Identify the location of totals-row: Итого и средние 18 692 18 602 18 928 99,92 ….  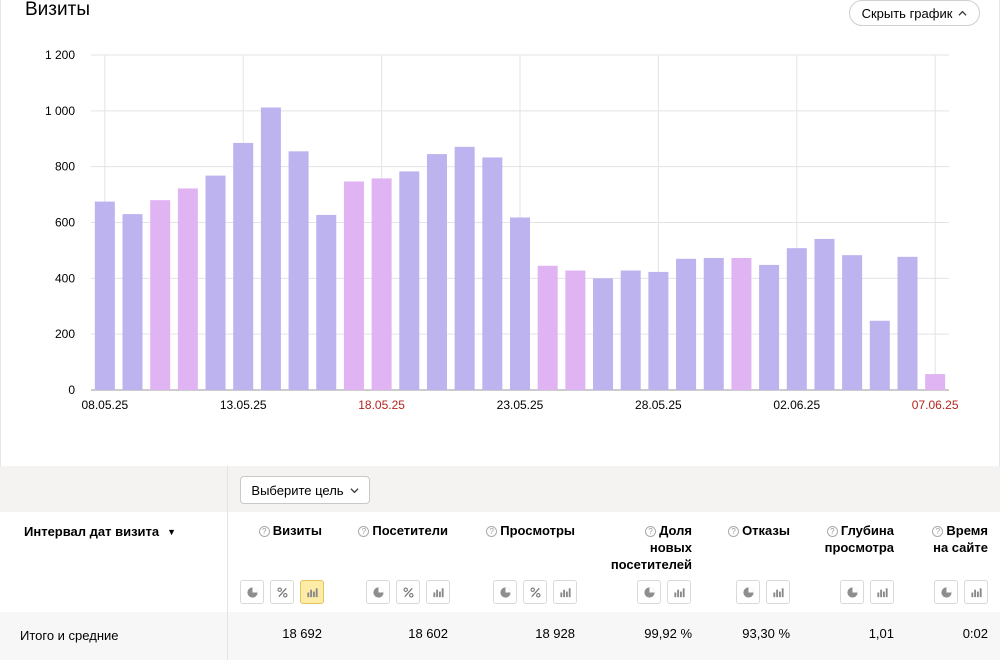
(500, 636).